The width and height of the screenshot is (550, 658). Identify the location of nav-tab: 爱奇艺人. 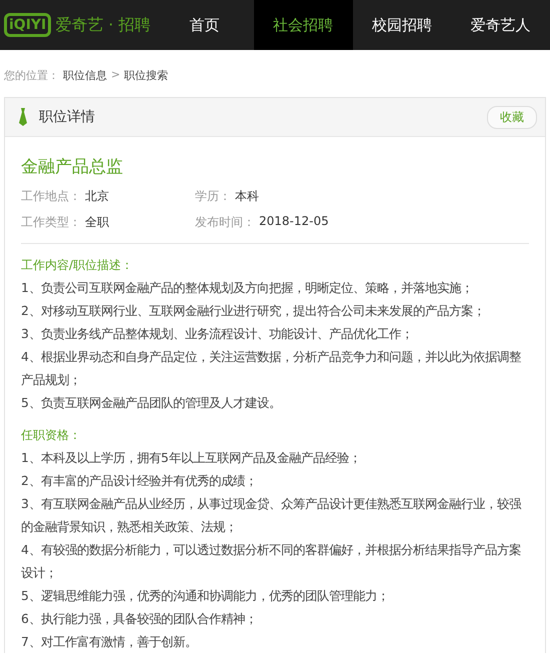
(500, 25).